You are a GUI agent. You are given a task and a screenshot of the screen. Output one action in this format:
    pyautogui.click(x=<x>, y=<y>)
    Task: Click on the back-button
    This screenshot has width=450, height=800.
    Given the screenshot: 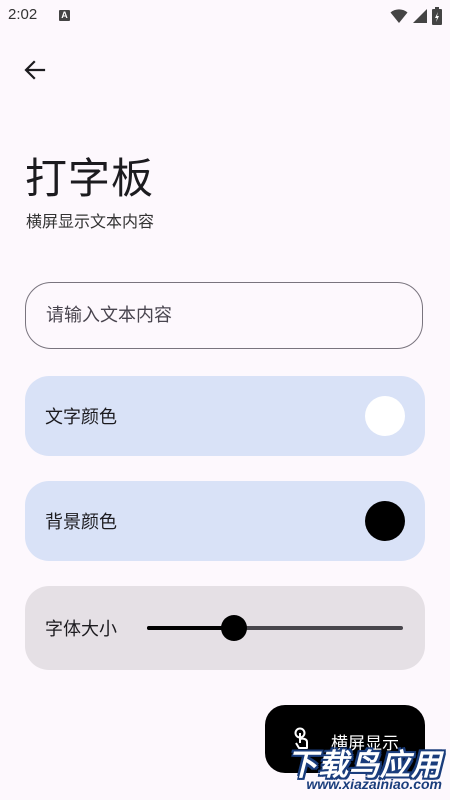 What is the action you would take?
    pyautogui.click(x=35, y=70)
    